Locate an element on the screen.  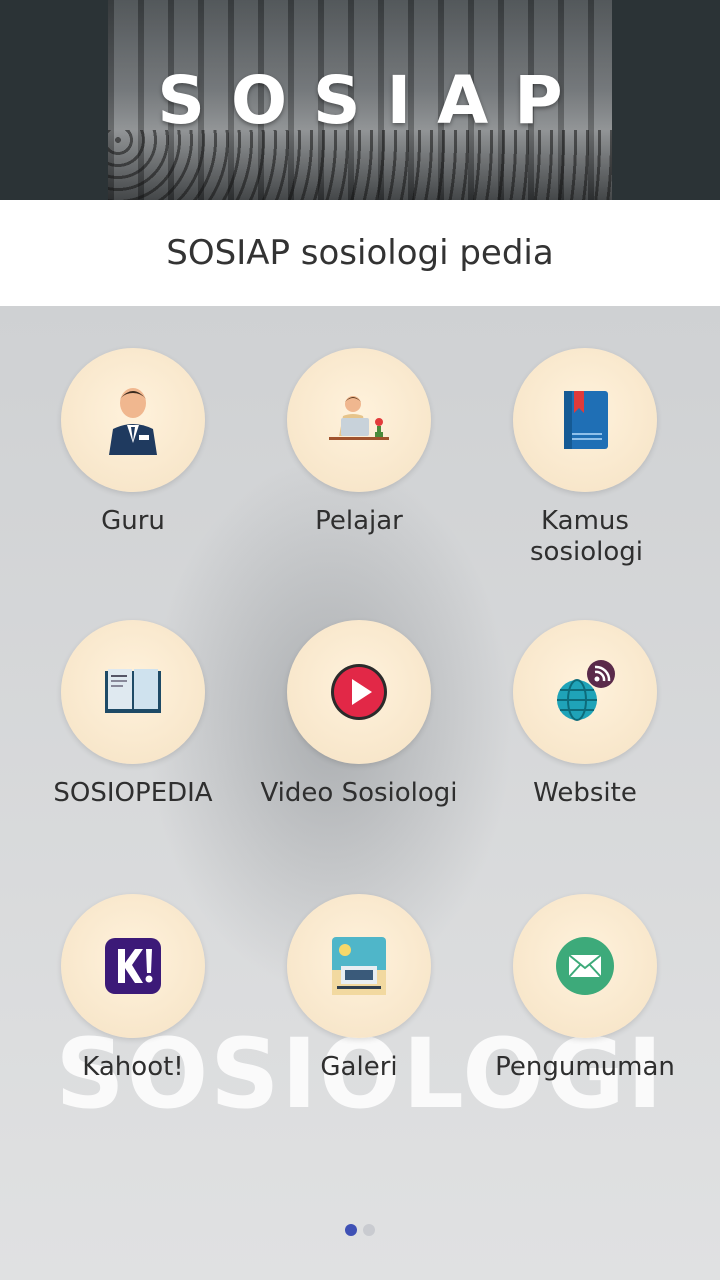
menu-item-guru: Guru is located at coordinates (133, 442).